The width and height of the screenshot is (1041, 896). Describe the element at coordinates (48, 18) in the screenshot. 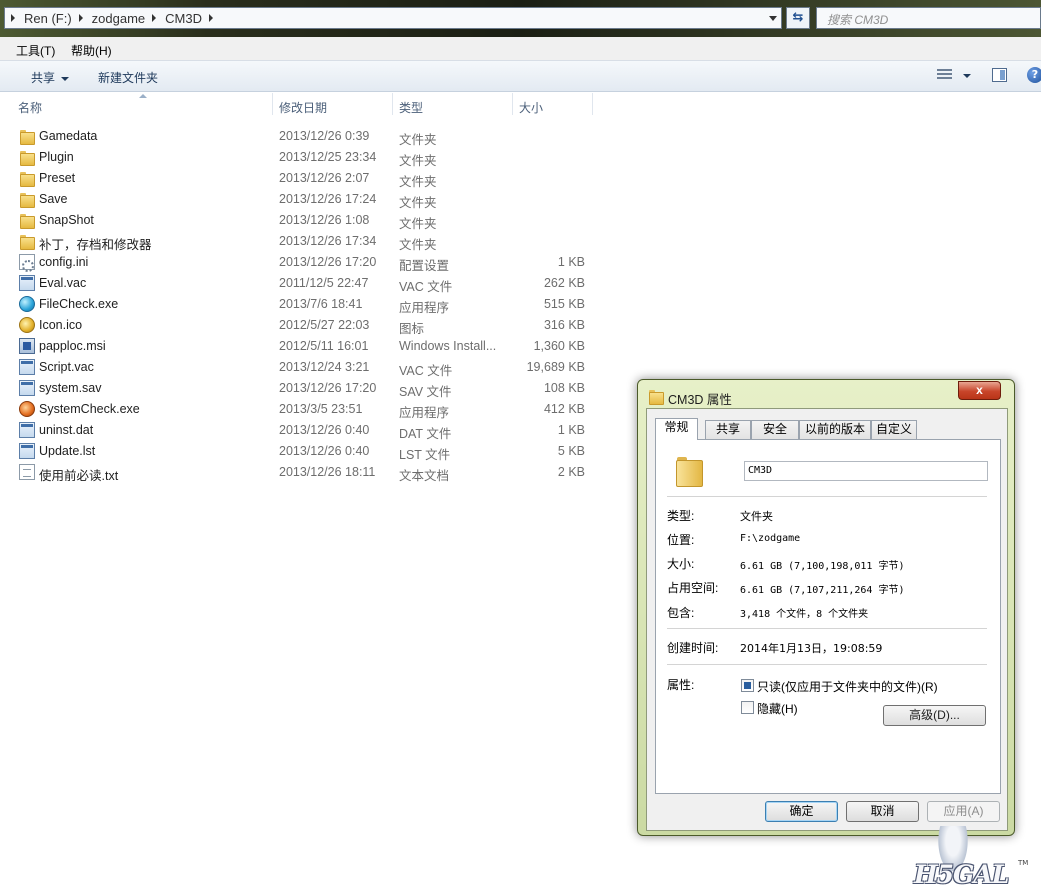

I see `breadcrumb-drive: Ren (F:)` at that location.